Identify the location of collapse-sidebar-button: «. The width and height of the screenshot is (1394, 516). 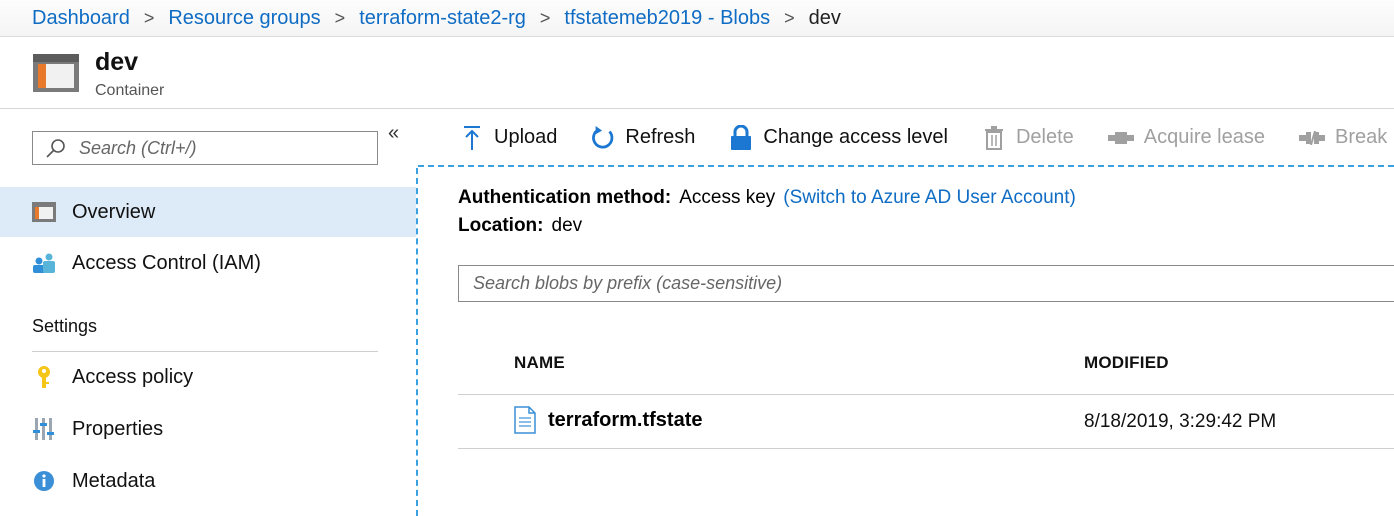
(393, 133).